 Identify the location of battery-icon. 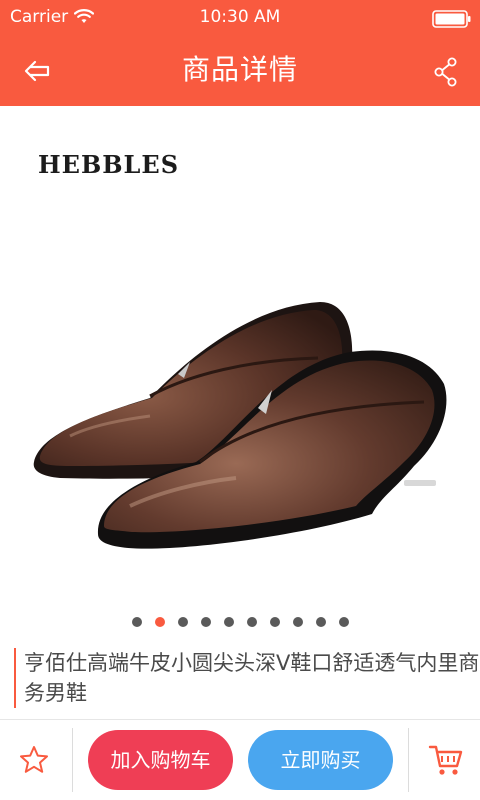
(451, 19).